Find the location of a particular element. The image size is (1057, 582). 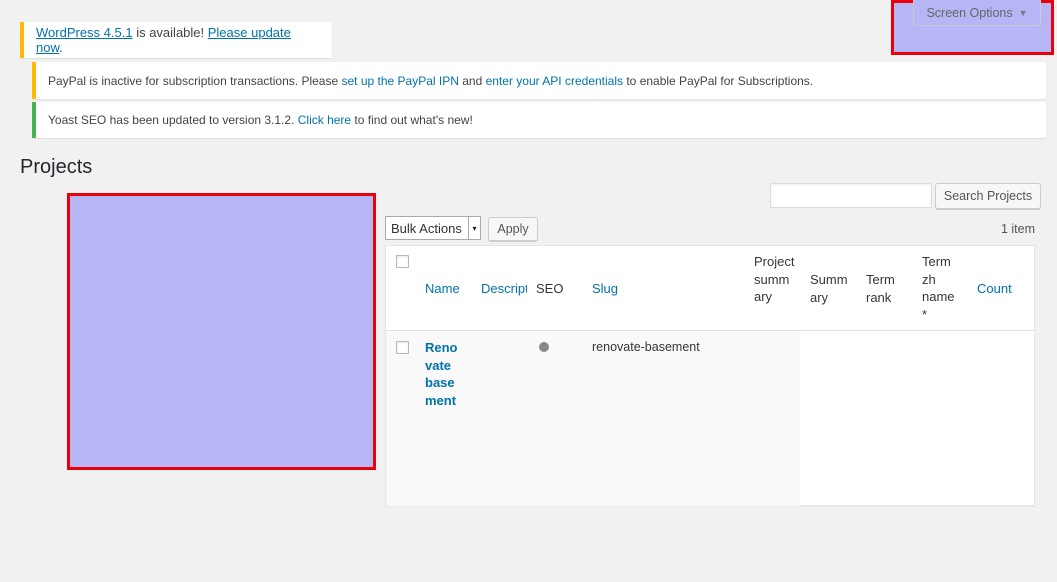

bulk-actions-select: Bulk Actions ▾ is located at coordinates (433, 228).